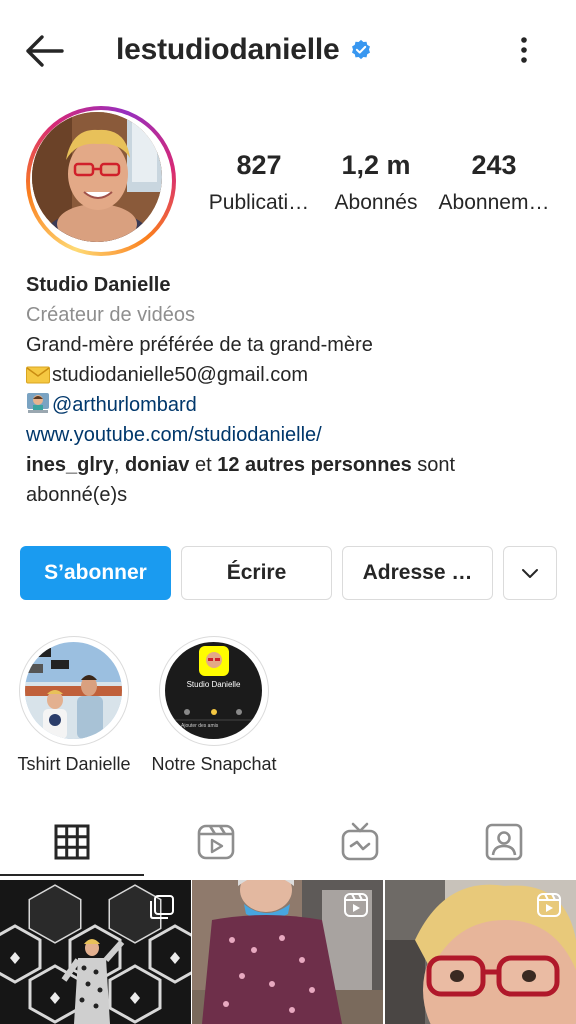 Image resolution: width=576 pixels, height=1024 pixels. I want to click on highlight-label: Tshirt Danielle, so click(74, 764).